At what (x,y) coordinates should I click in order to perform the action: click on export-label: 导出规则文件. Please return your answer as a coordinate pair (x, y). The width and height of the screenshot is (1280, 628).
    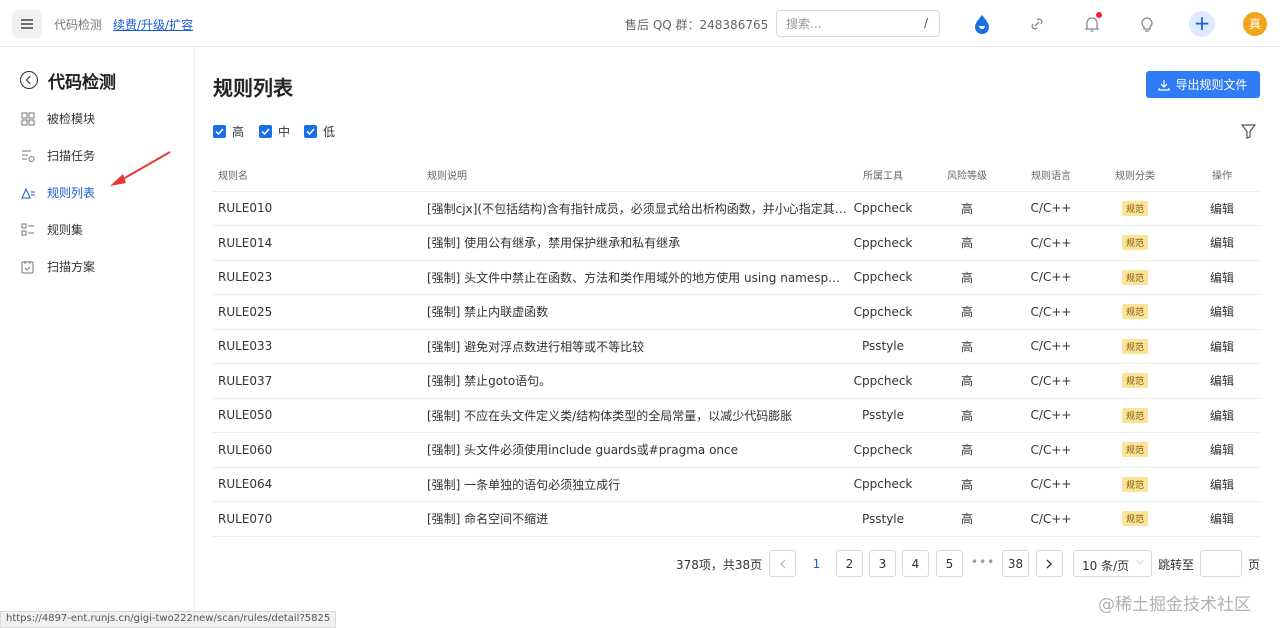
    Looking at the image, I should click on (1211, 85).